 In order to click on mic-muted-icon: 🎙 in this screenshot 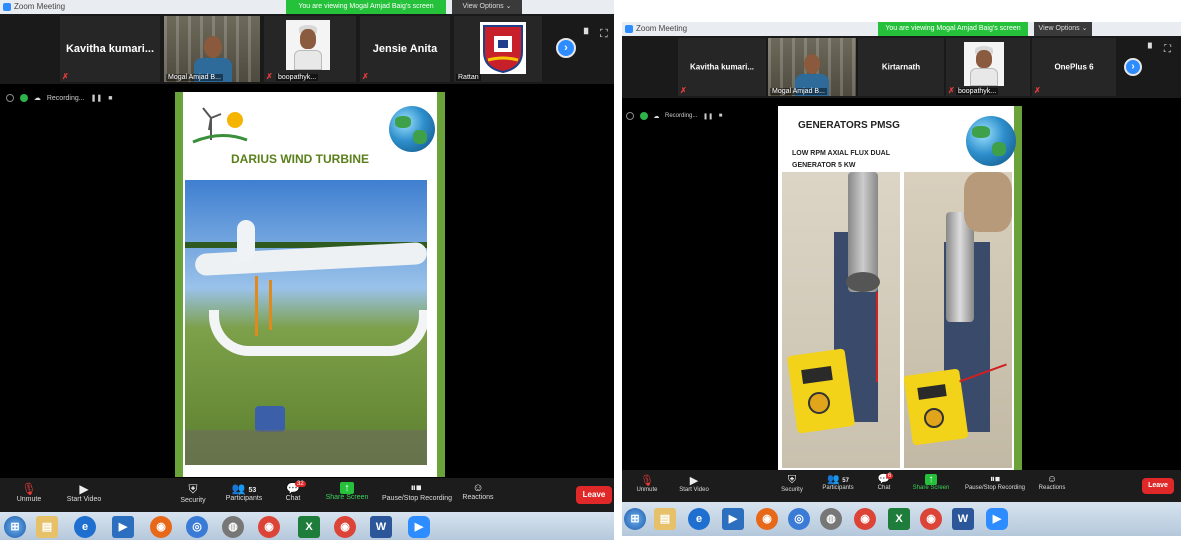, I will do `click(29, 489)`.